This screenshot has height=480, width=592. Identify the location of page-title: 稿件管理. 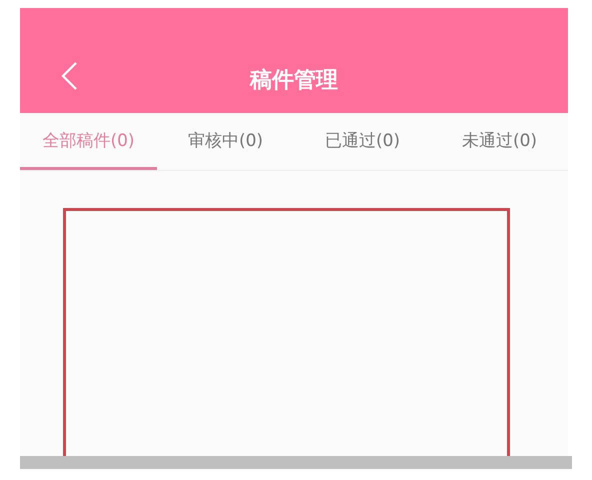
(294, 81).